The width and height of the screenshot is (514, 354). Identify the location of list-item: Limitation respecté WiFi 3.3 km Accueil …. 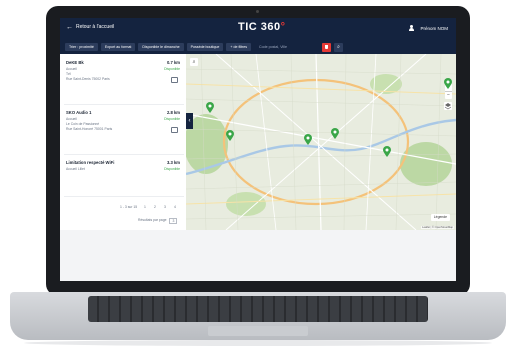
(124, 176).